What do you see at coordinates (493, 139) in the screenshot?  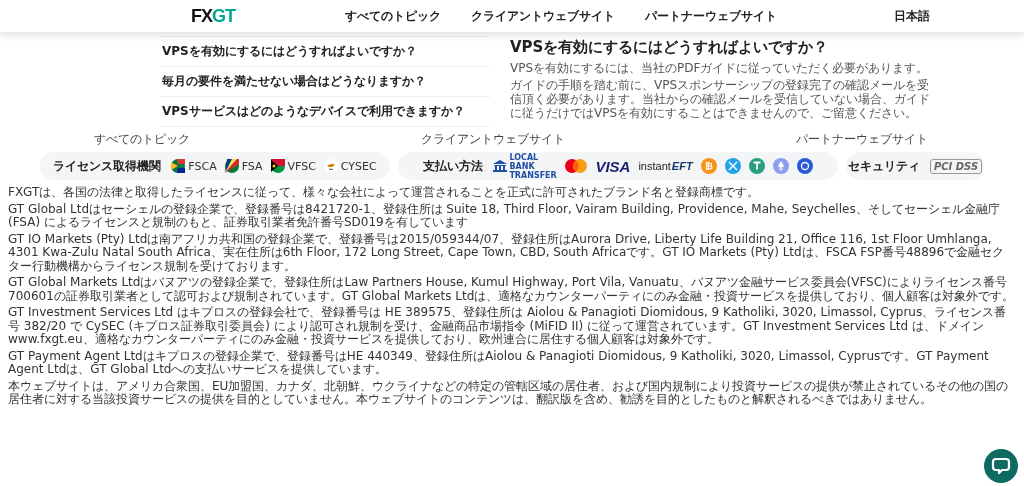 I see `footer-link: クライアントウェブサイト` at bounding box center [493, 139].